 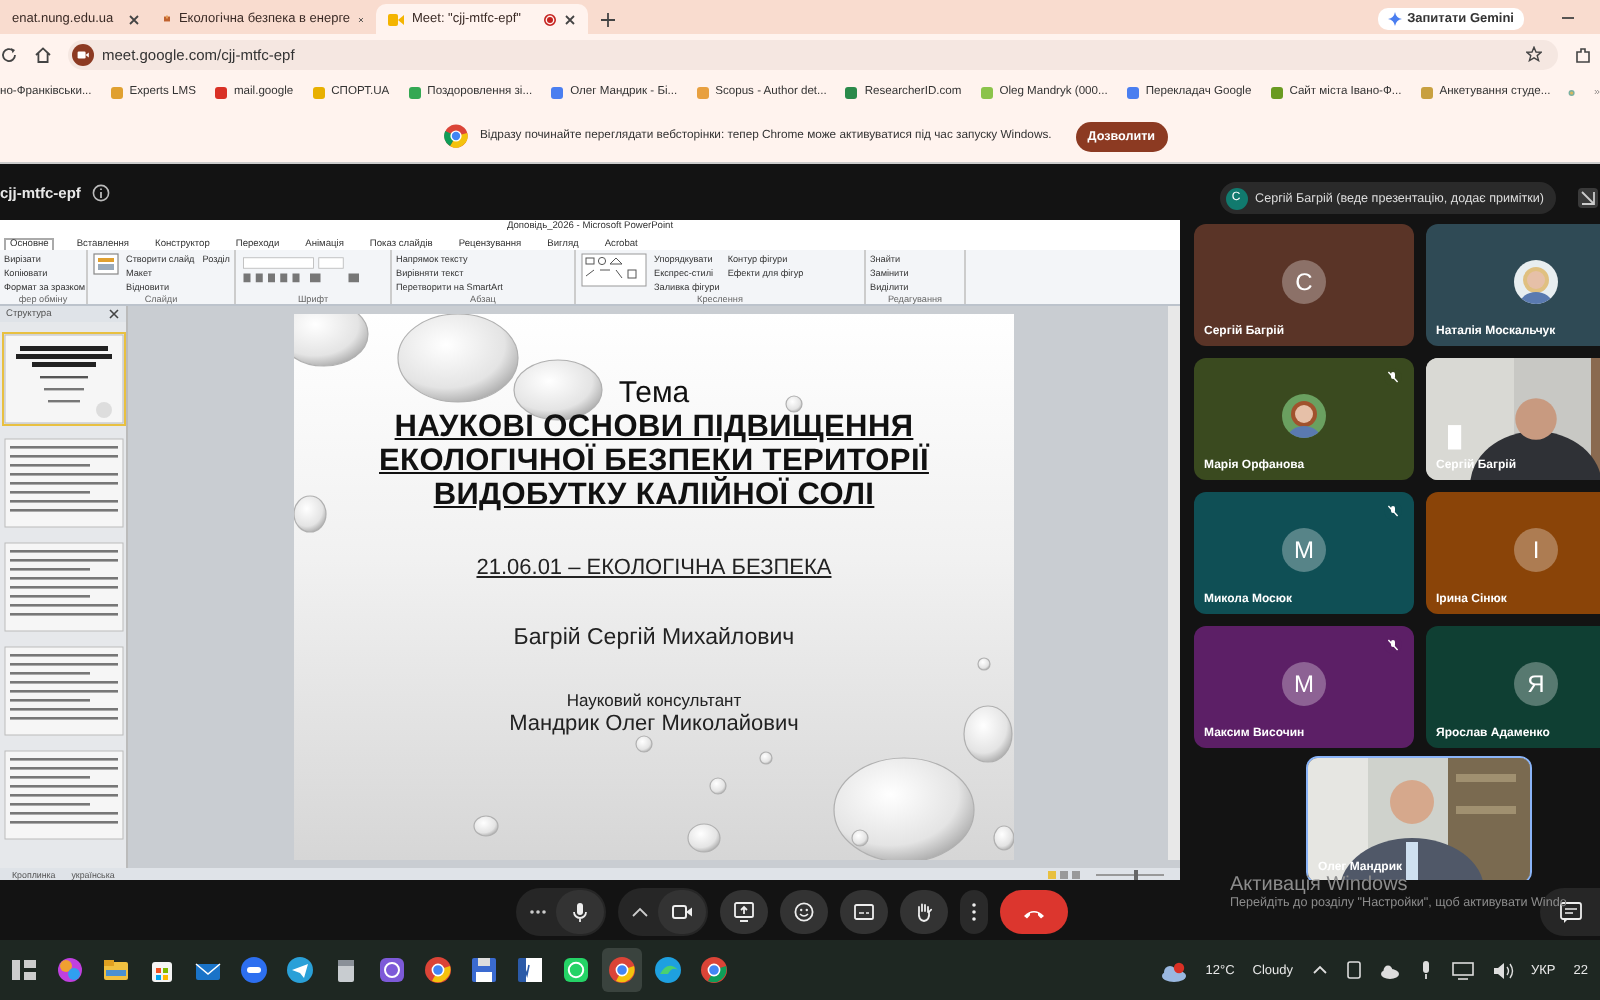 I want to click on emoji-button, so click(x=804, y=912).